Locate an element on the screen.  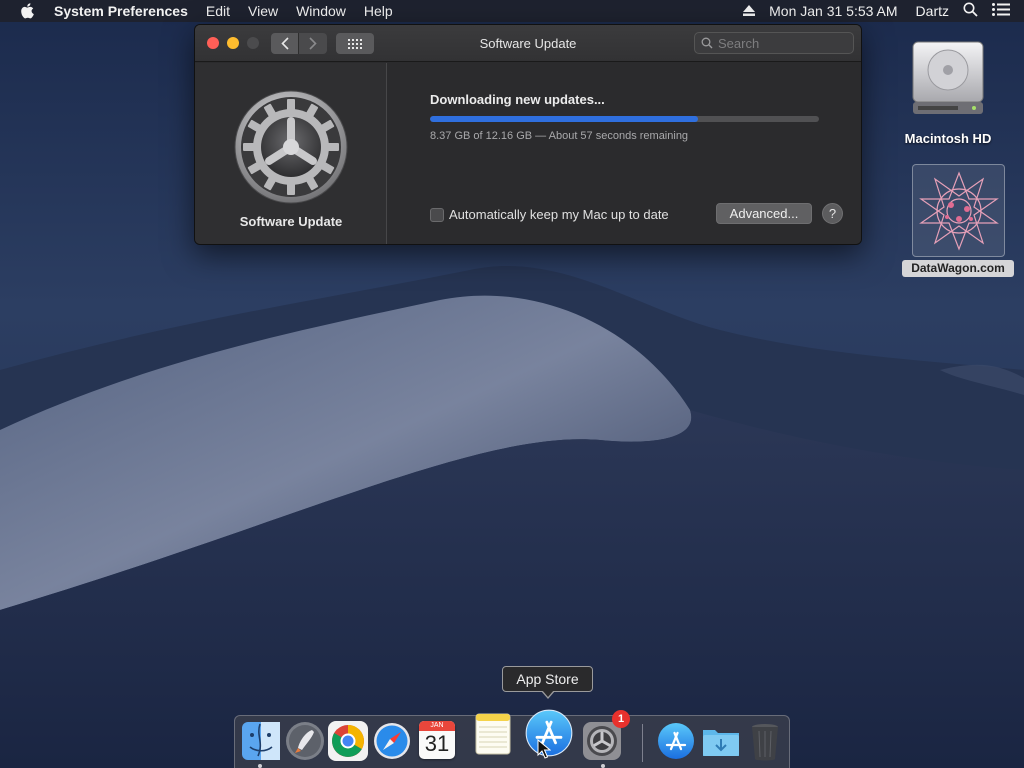
app-store-2-icon is located at coordinates (676, 741).